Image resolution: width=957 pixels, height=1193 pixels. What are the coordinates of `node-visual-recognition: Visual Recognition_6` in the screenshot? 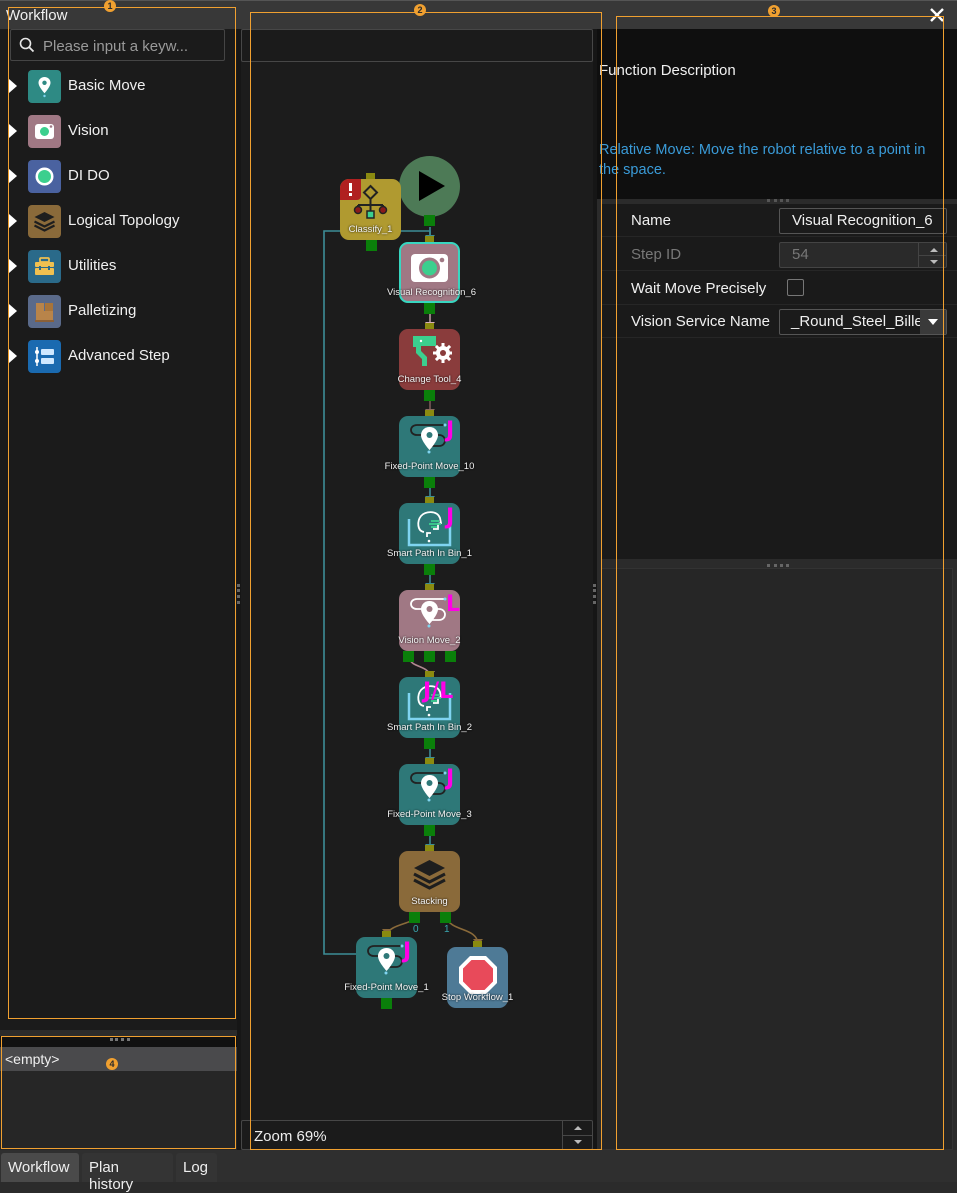 It's located at (431, 275).